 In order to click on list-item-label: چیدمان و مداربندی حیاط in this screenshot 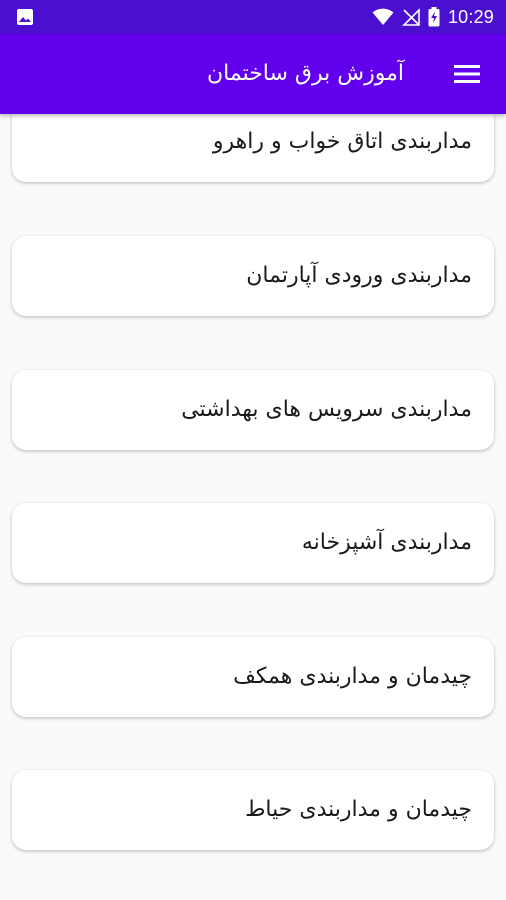, I will do `click(358, 809)`.